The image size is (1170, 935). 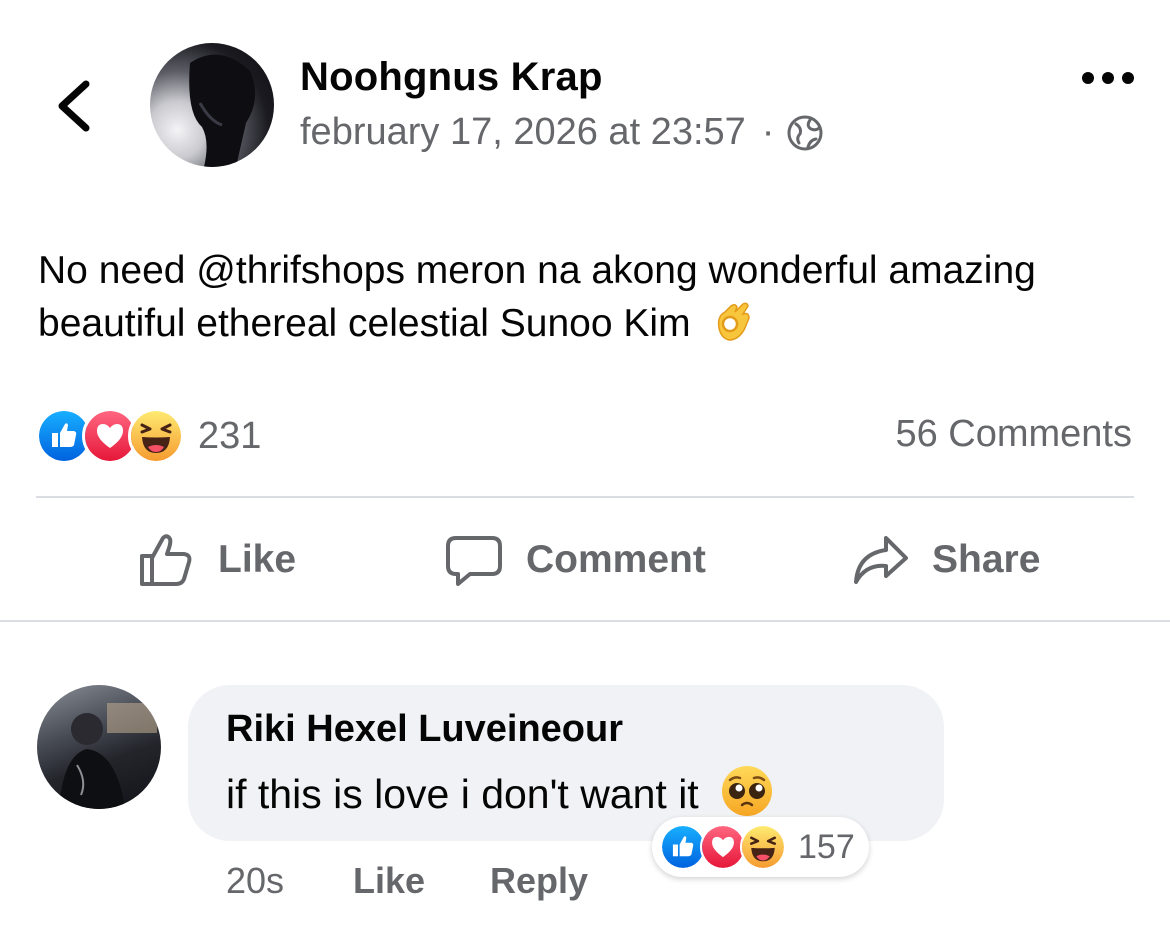 What do you see at coordinates (585, 621) in the screenshot?
I see `section-divider` at bounding box center [585, 621].